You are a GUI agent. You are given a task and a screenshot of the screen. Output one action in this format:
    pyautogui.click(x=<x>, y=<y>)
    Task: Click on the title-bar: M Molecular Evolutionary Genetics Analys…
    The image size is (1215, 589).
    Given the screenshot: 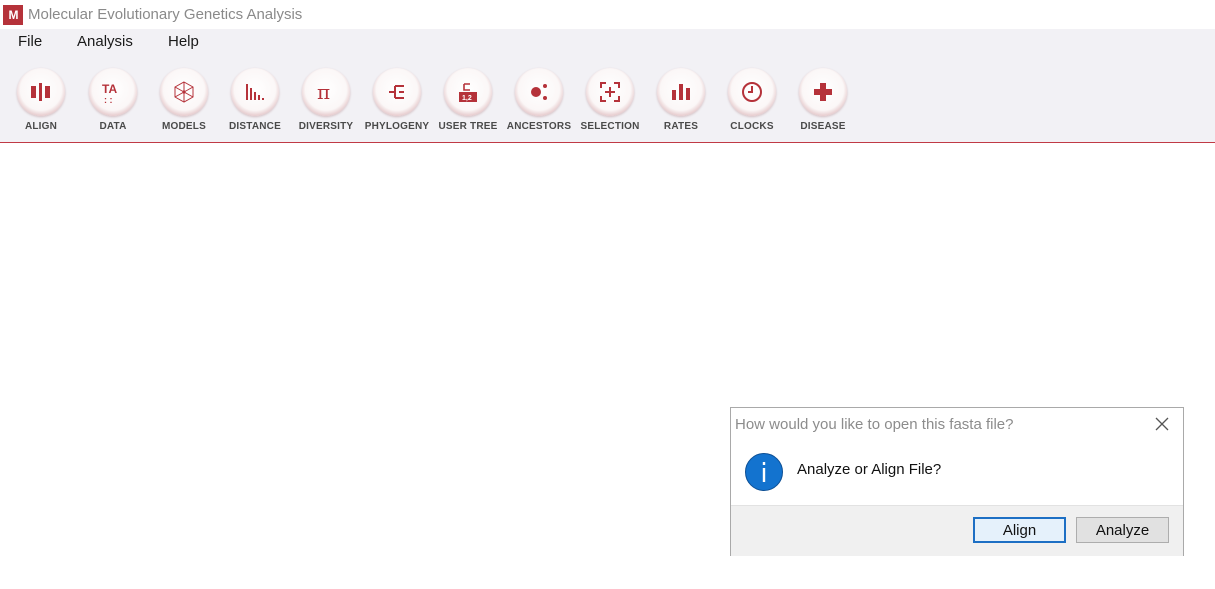 What is the action you would take?
    pyautogui.click(x=607, y=14)
    